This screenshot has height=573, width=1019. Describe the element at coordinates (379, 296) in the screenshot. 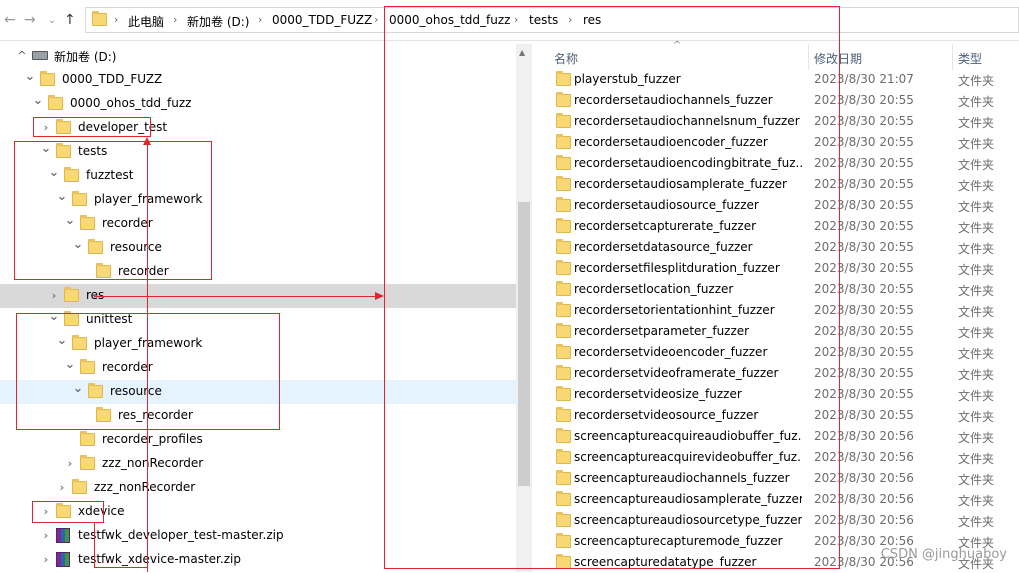

I see `annotation-arrow-right-icon` at that location.